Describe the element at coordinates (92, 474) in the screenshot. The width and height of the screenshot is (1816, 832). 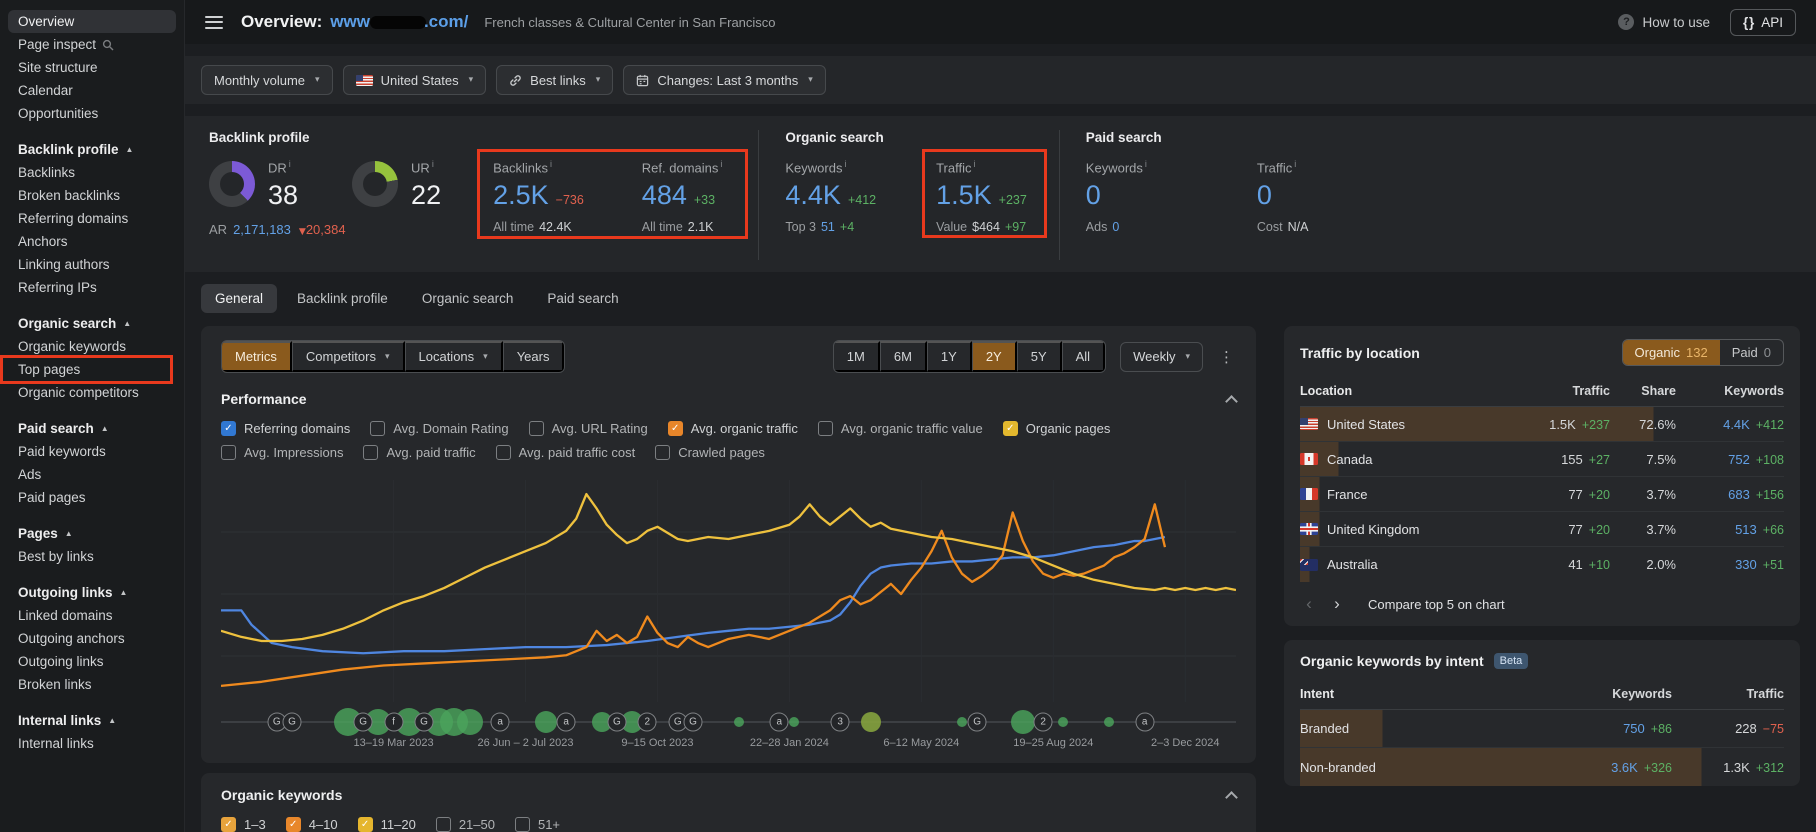
I see `sidebar-item-ads: Ads` at that location.